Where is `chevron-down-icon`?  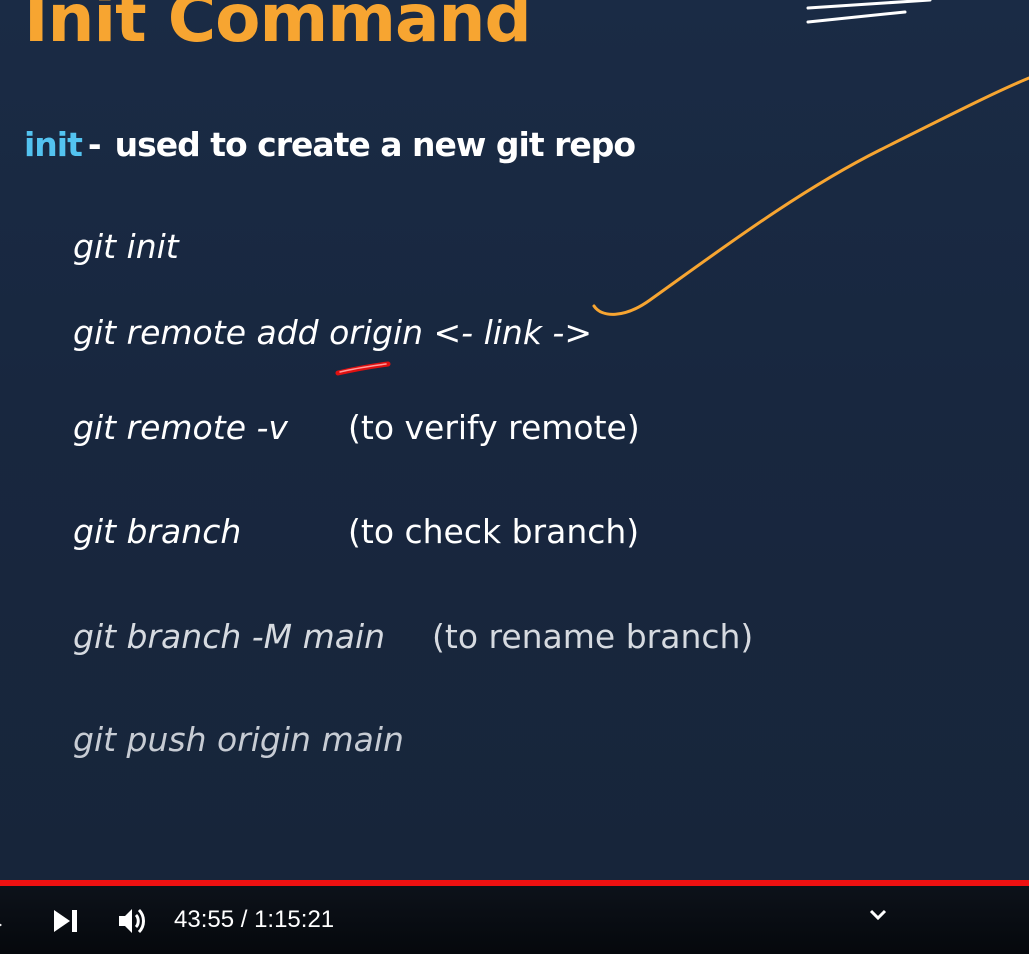 chevron-down-icon is located at coordinates (878, 915).